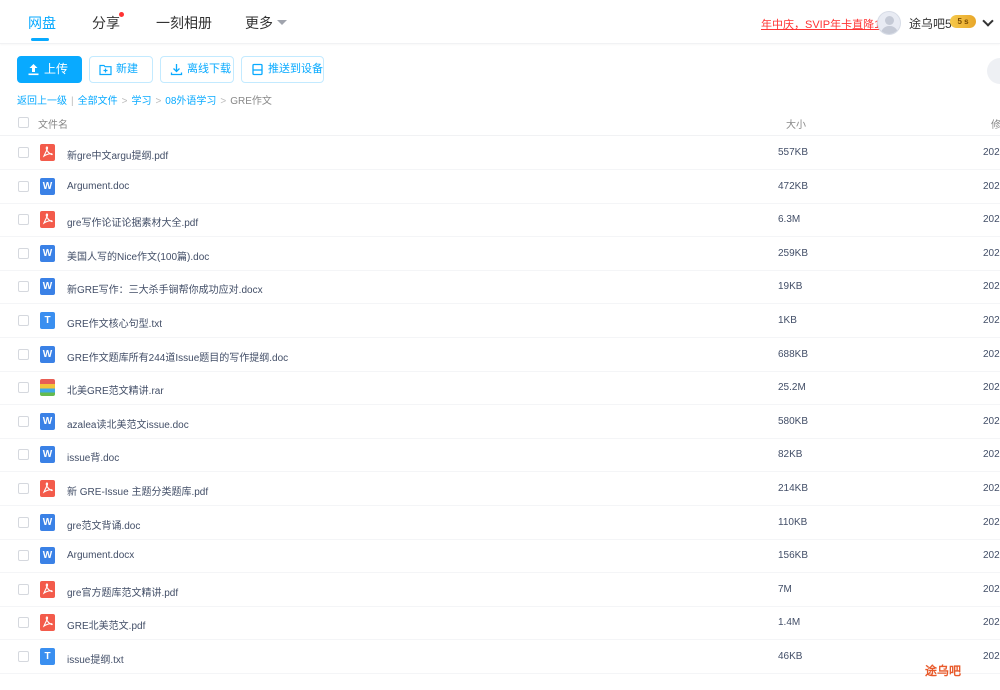 This screenshot has width=1000, height=690. What do you see at coordinates (500, 153) in the screenshot?
I see `file-row: 新gre中文argu提纲.pdf 557KB 2021` at bounding box center [500, 153].